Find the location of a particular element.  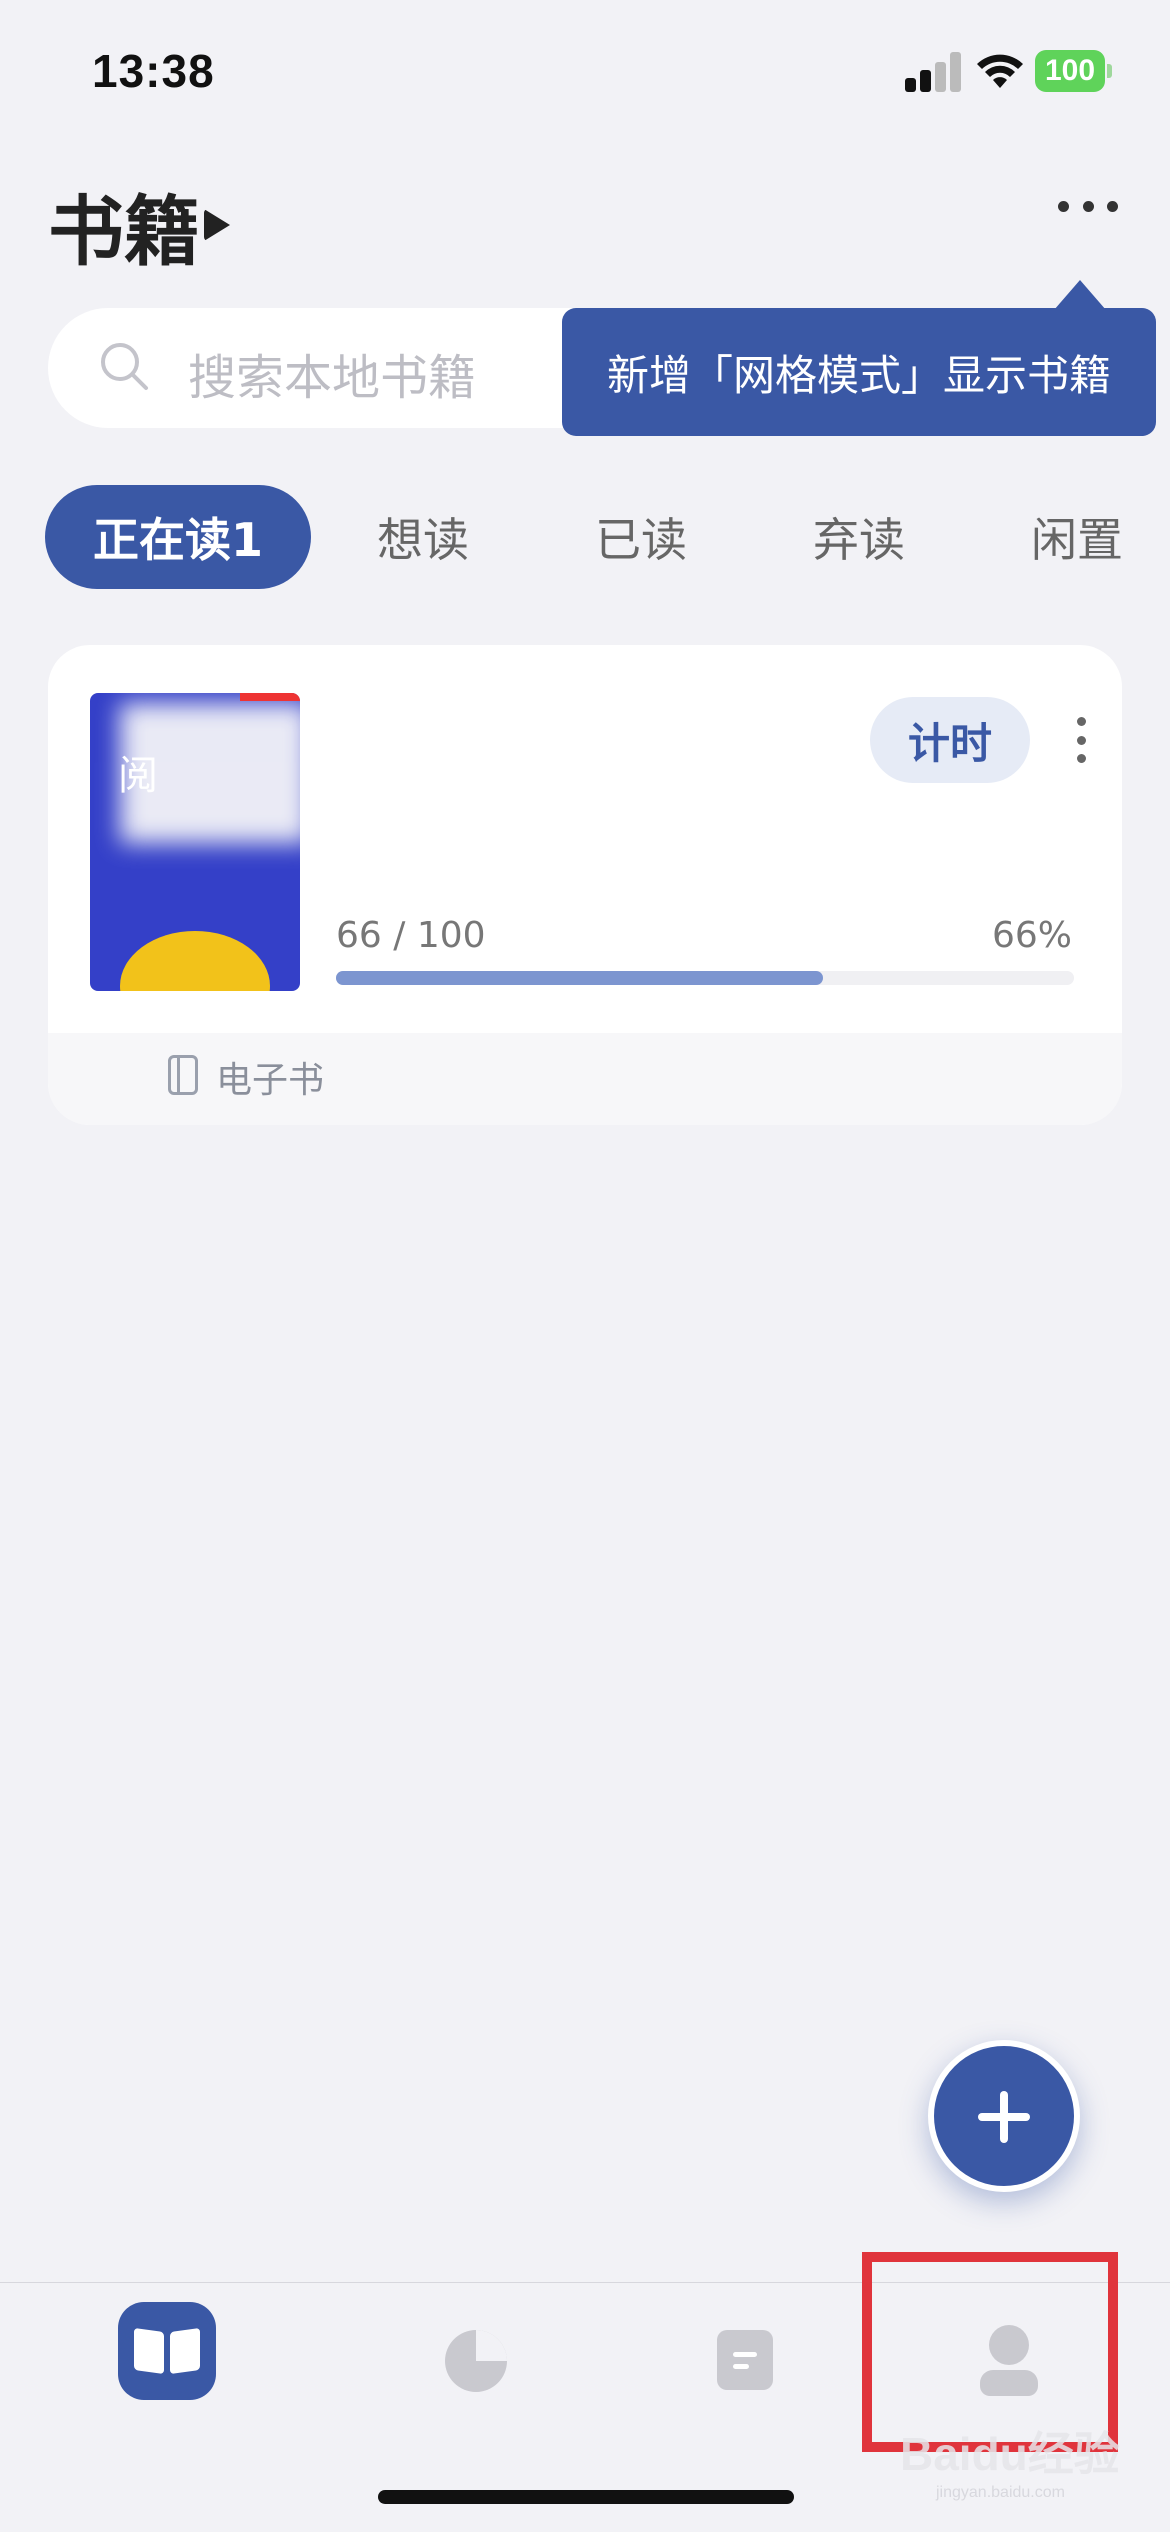

play-arrow-icon is located at coordinates (217, 225).